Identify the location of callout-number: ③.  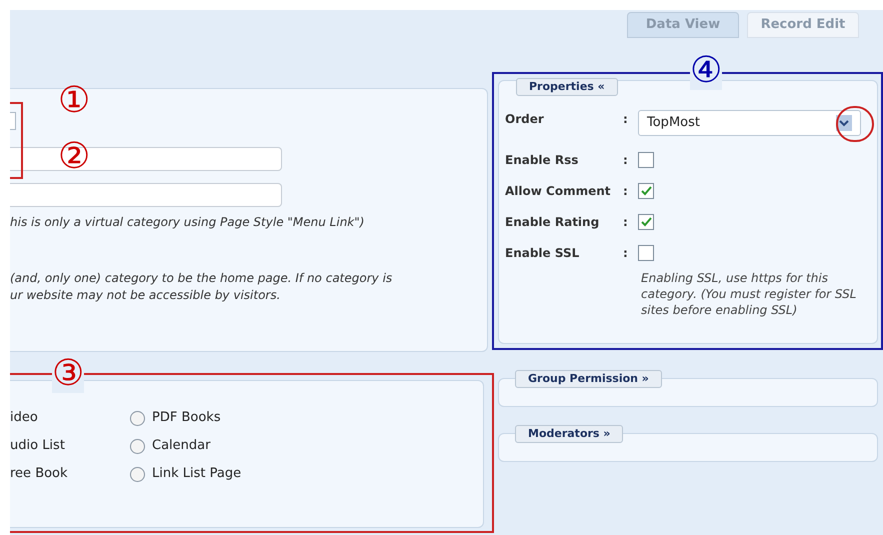
(68, 374).